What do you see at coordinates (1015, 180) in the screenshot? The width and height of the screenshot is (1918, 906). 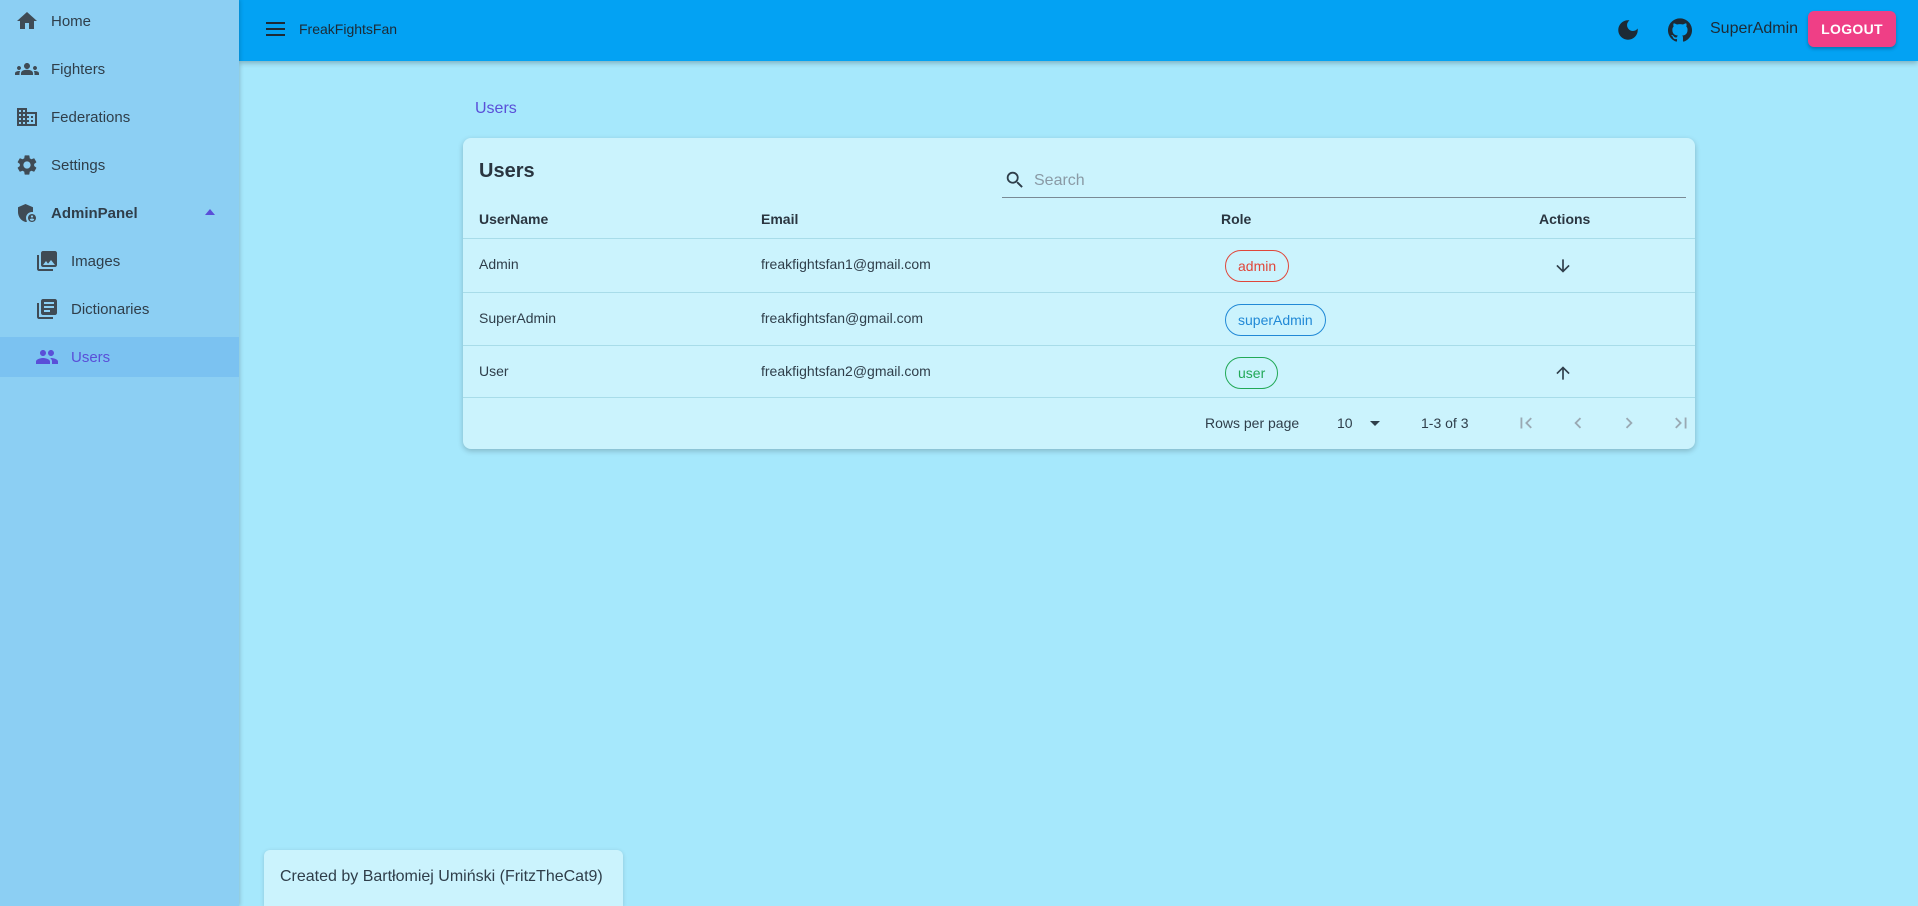 I see `search-icon` at bounding box center [1015, 180].